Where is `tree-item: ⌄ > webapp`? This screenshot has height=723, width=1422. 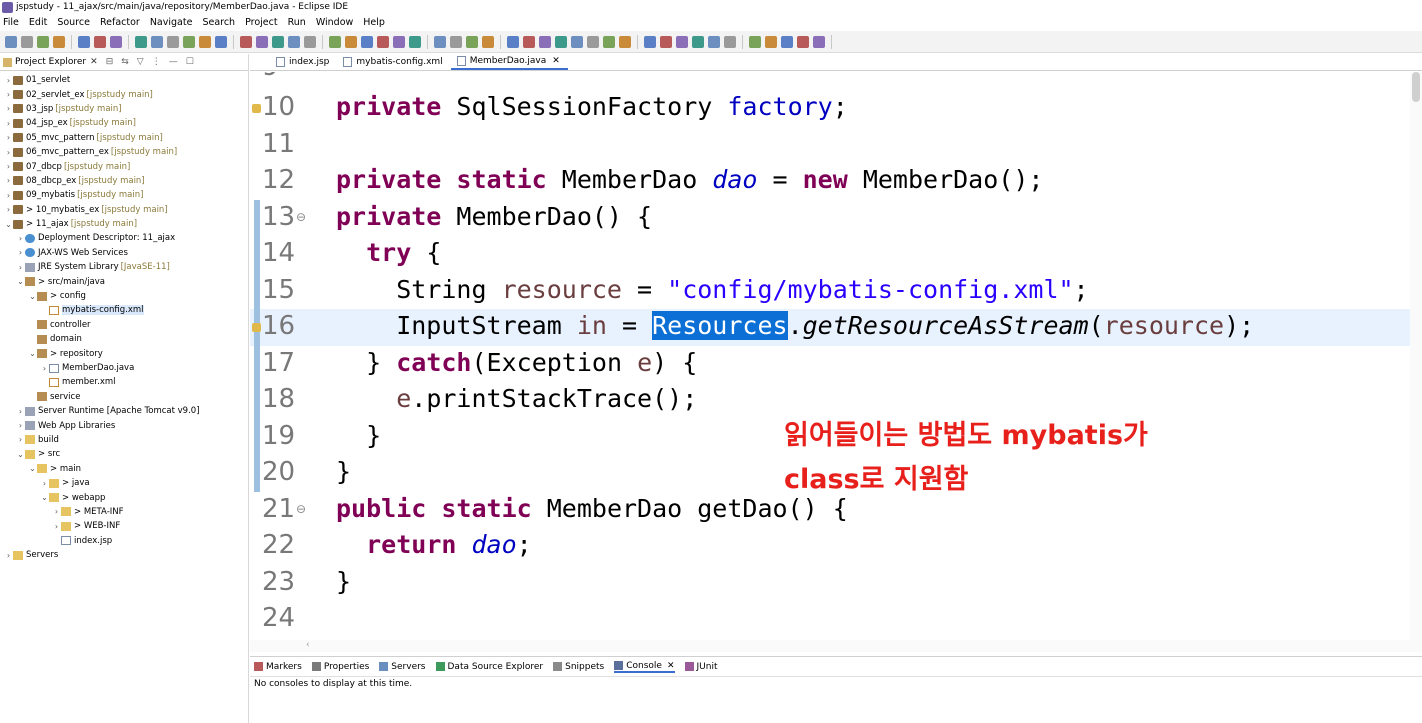 tree-item: ⌄ > webapp is located at coordinates (124, 497).